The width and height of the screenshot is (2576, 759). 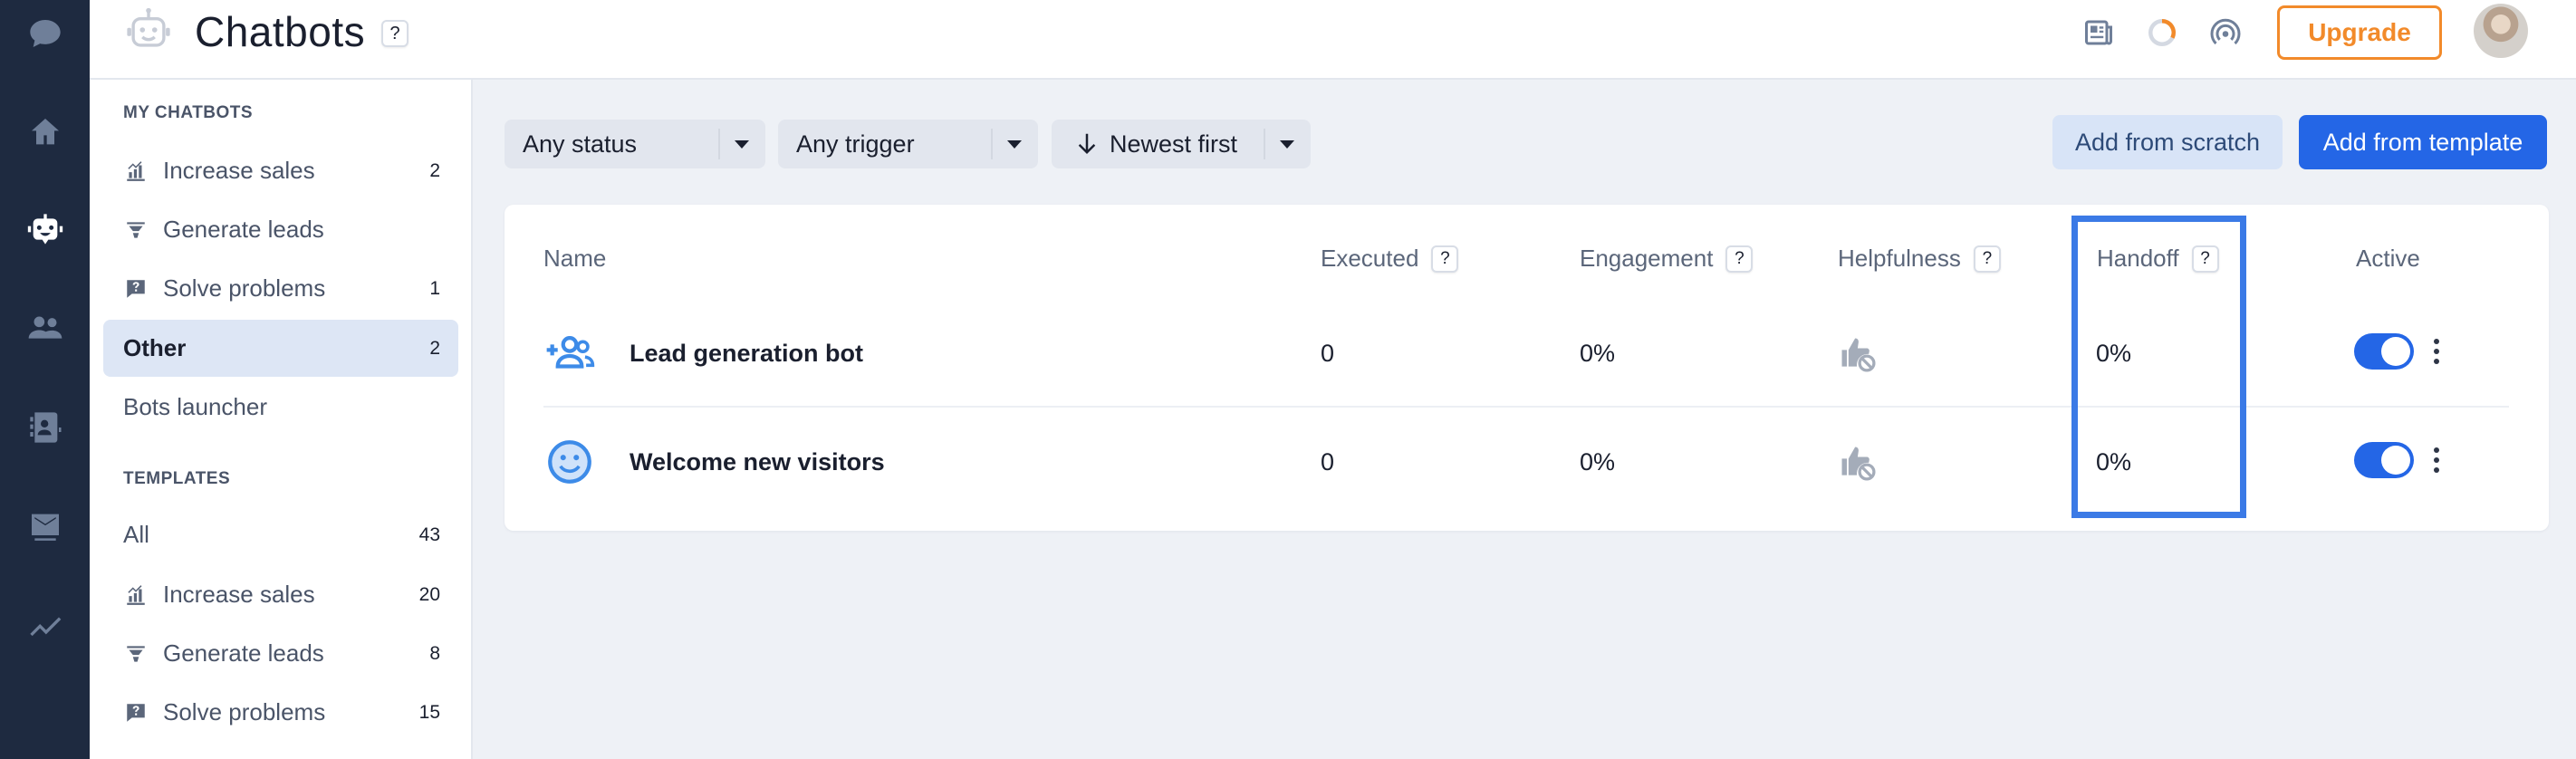 I want to click on sidebar-item-label: All, so click(x=136, y=534).